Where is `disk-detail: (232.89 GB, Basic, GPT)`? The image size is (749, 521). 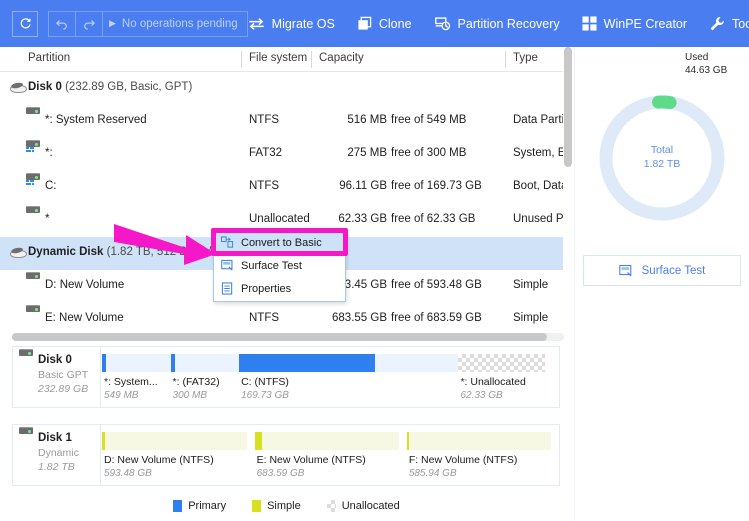 disk-detail: (232.89 GB, Basic, GPT) is located at coordinates (129, 87).